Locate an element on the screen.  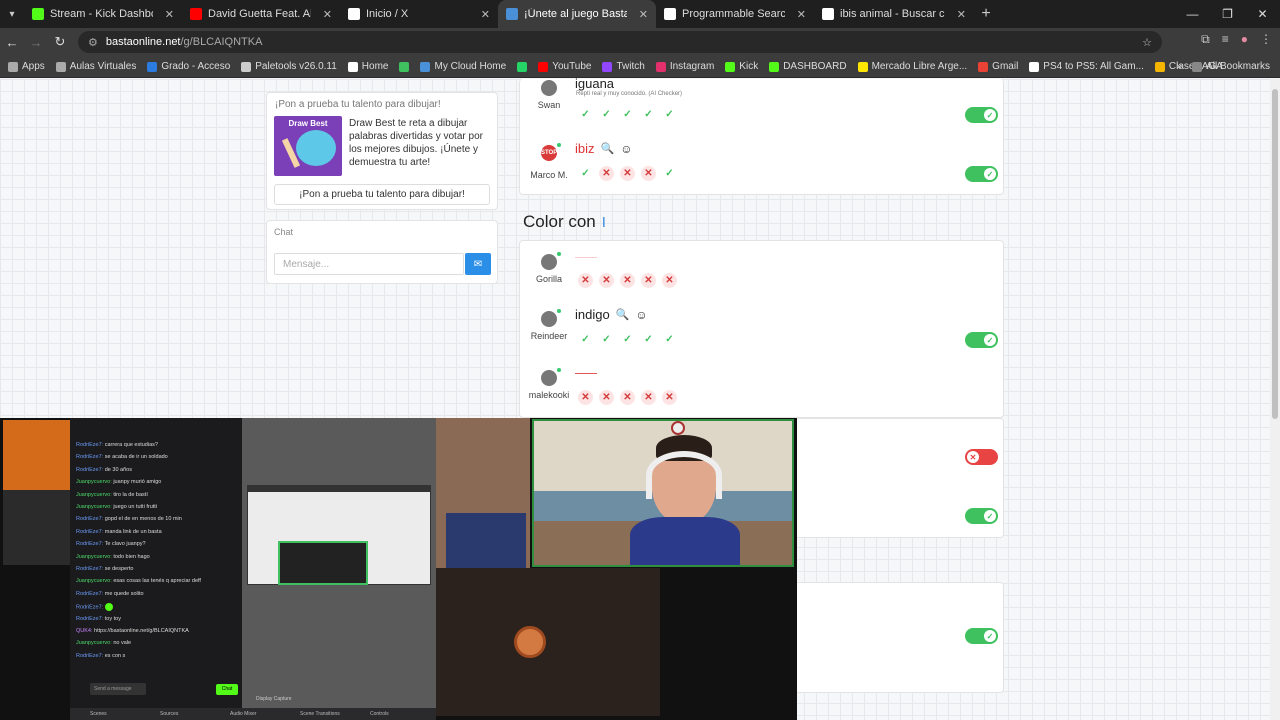
chat-button: Chat is located at coordinates (227, 689).